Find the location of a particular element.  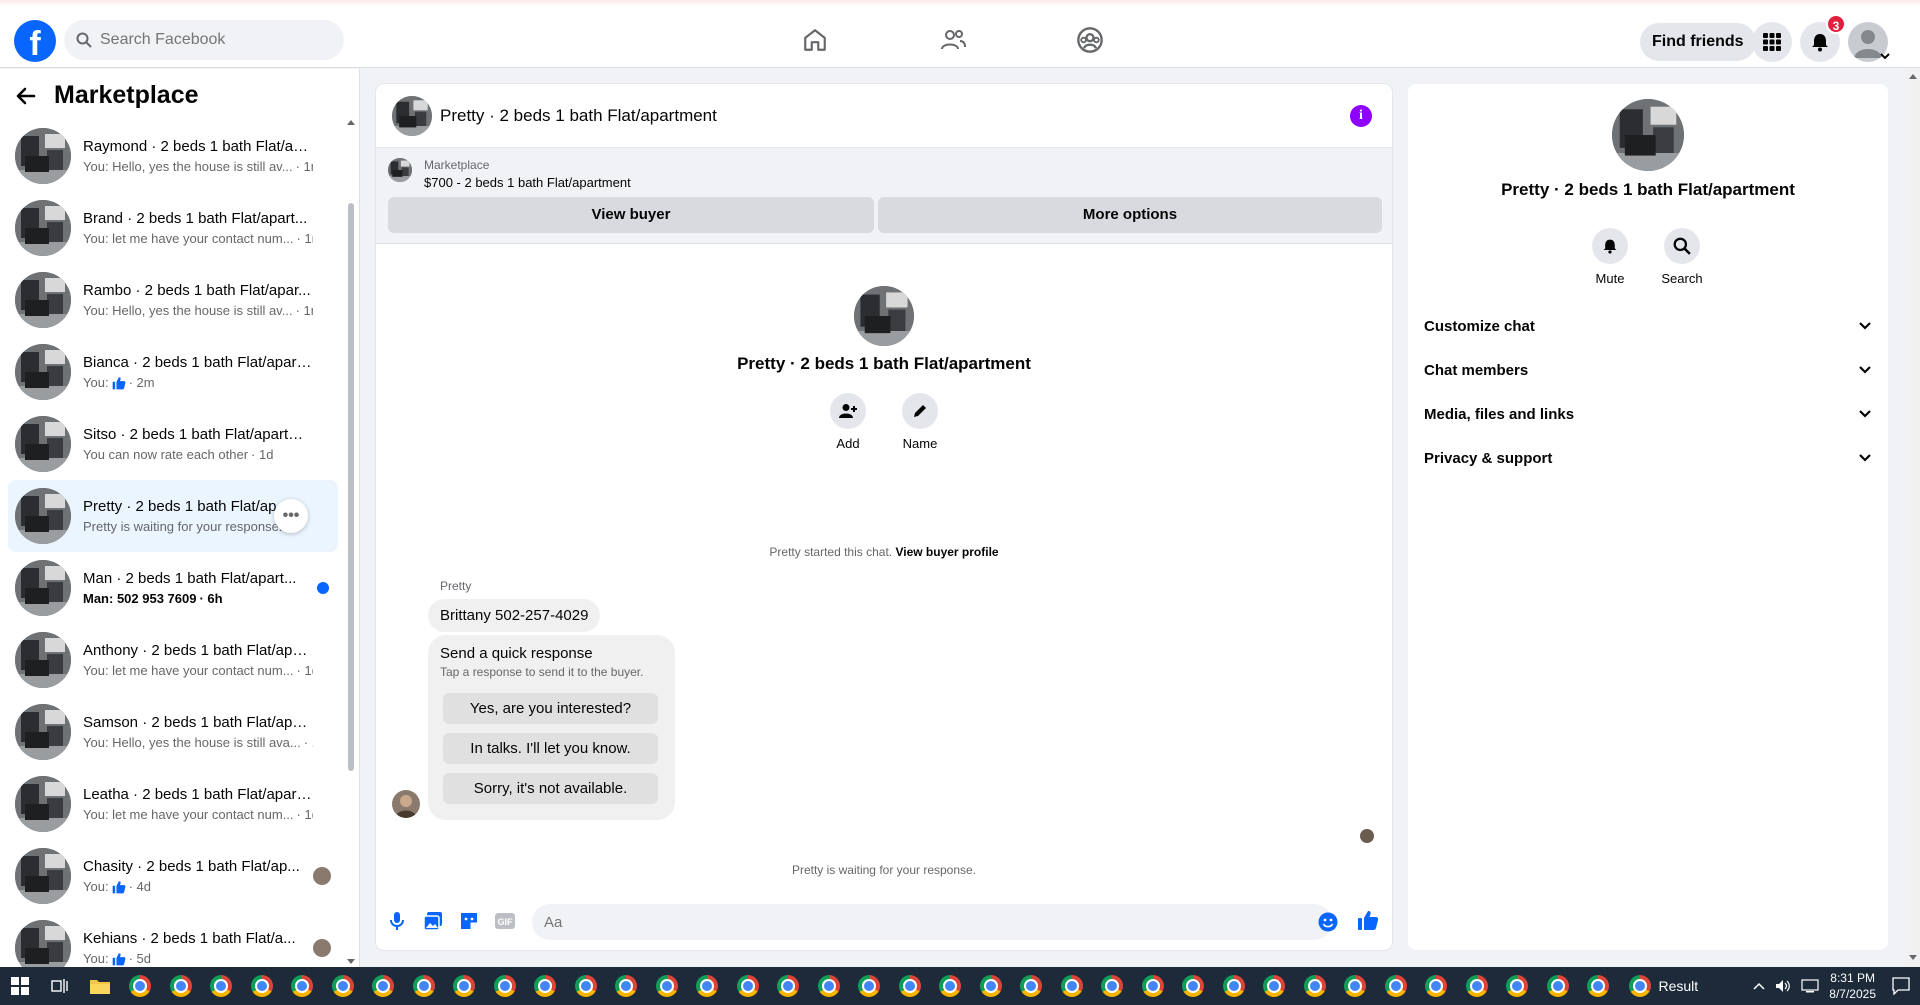

view-buyer-button: View buyer is located at coordinates (631, 215).